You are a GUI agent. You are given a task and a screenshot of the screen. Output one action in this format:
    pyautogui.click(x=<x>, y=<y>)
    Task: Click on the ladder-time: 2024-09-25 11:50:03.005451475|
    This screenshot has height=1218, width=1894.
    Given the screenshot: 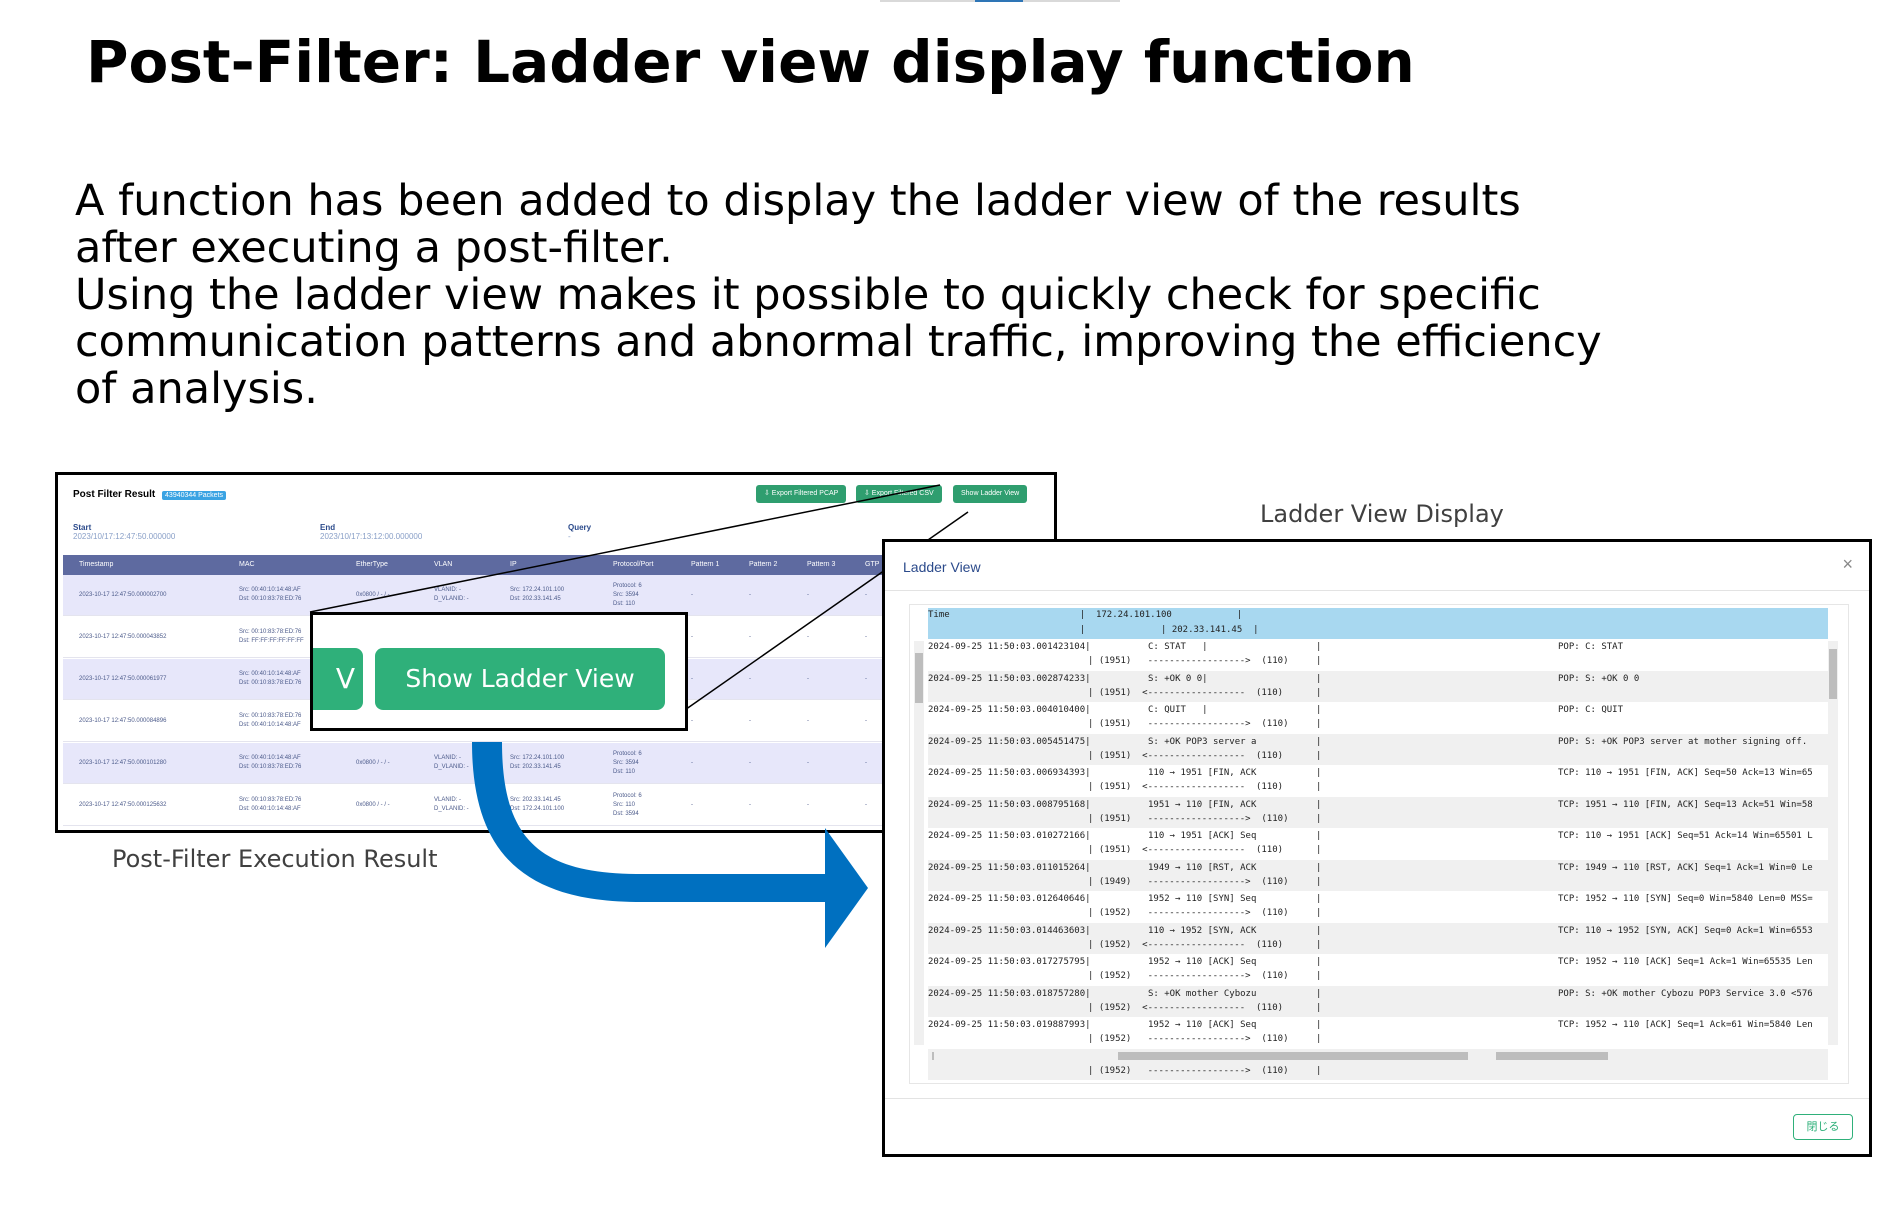 What is the action you would take?
    pyautogui.click(x=1009, y=741)
    